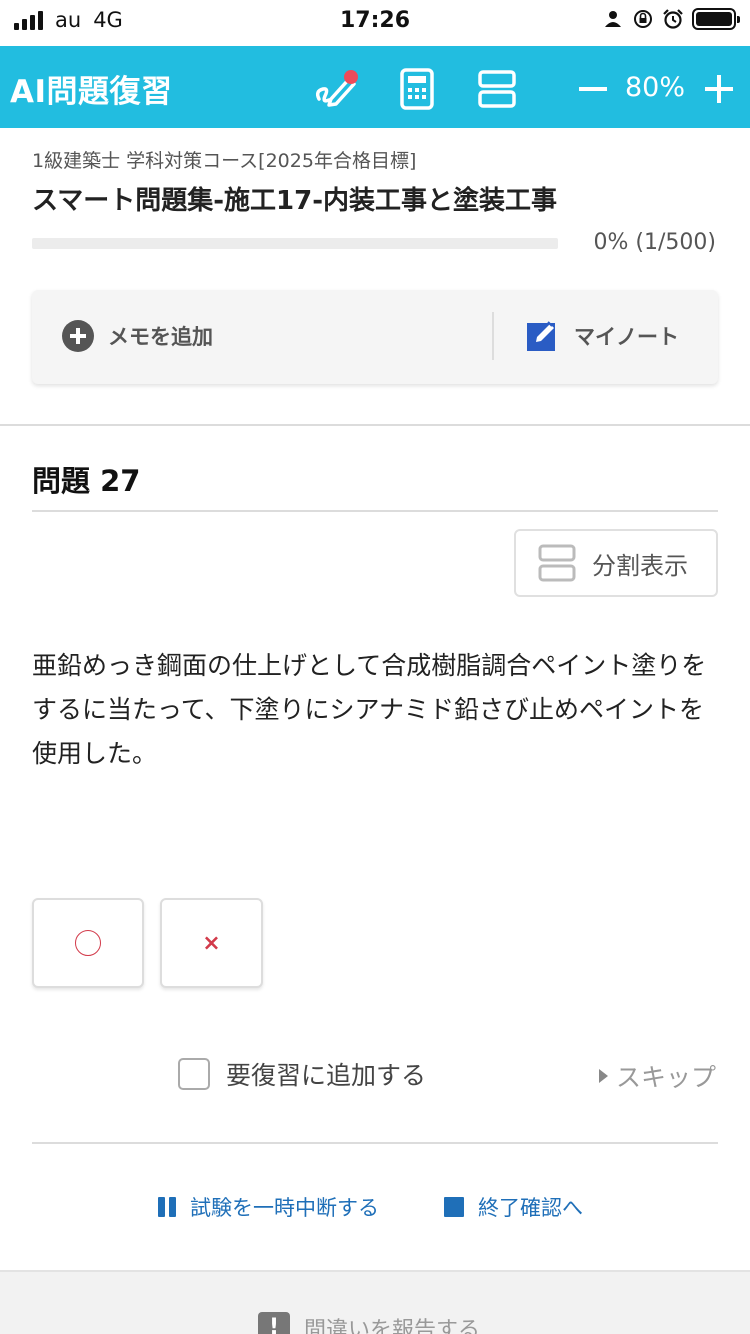  Describe the element at coordinates (351, 77) in the screenshot. I see `notification-dot` at that location.